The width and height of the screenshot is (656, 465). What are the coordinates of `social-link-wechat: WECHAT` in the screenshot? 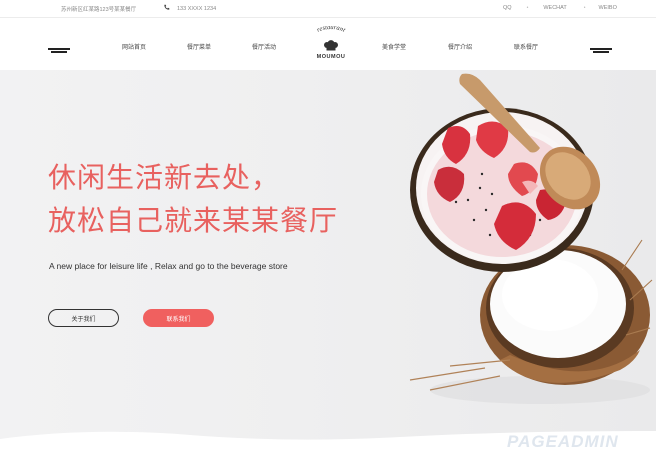 It's located at (554, 8).